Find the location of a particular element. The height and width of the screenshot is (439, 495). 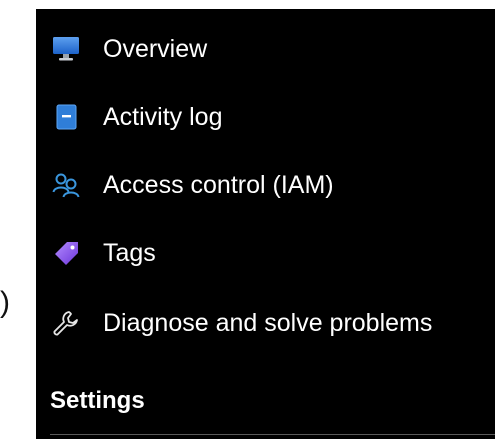

wrench-icon is located at coordinates (66, 323).